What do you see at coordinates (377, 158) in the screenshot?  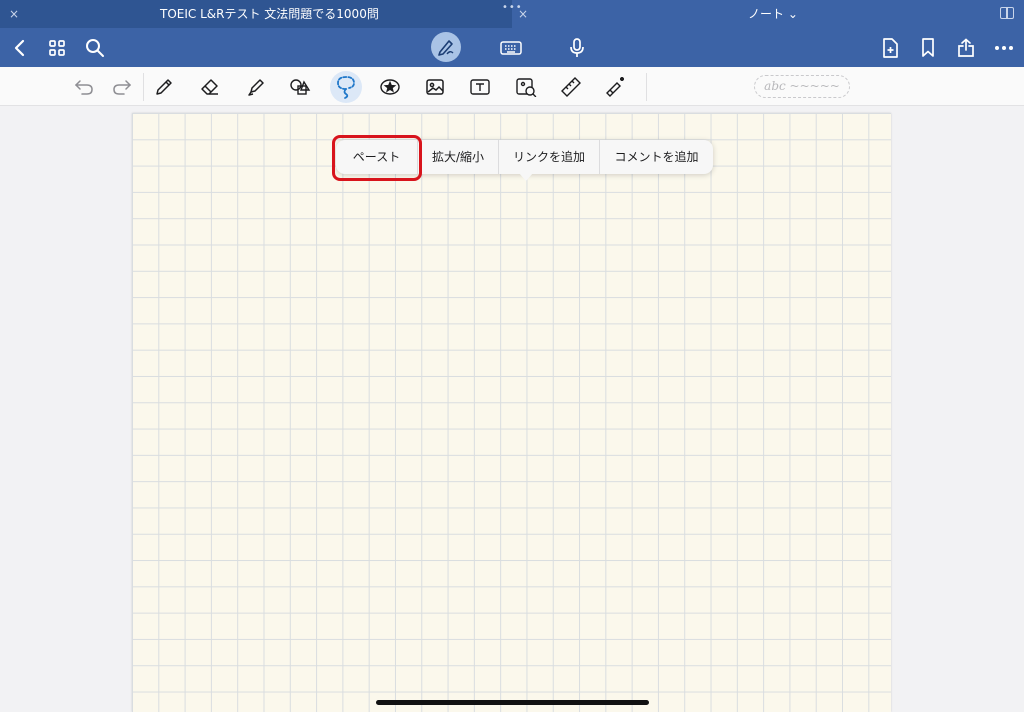 I see `paste-highlight-frame` at bounding box center [377, 158].